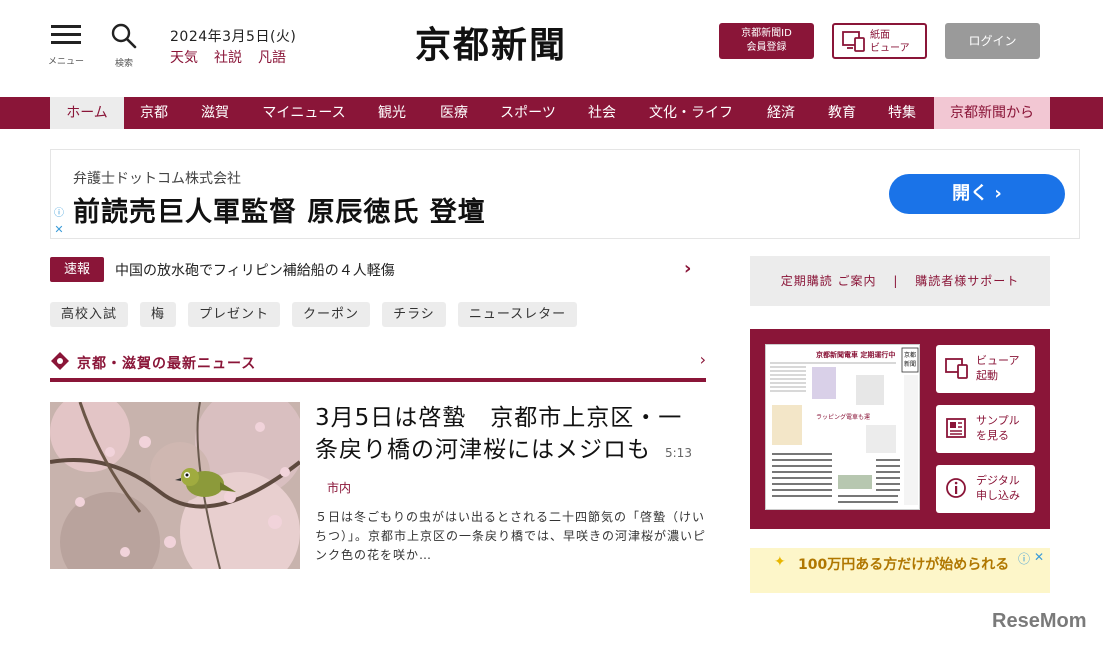 The image size is (1103, 645). Describe the element at coordinates (992, 41) in the screenshot. I see `login-button: ログイン` at that location.